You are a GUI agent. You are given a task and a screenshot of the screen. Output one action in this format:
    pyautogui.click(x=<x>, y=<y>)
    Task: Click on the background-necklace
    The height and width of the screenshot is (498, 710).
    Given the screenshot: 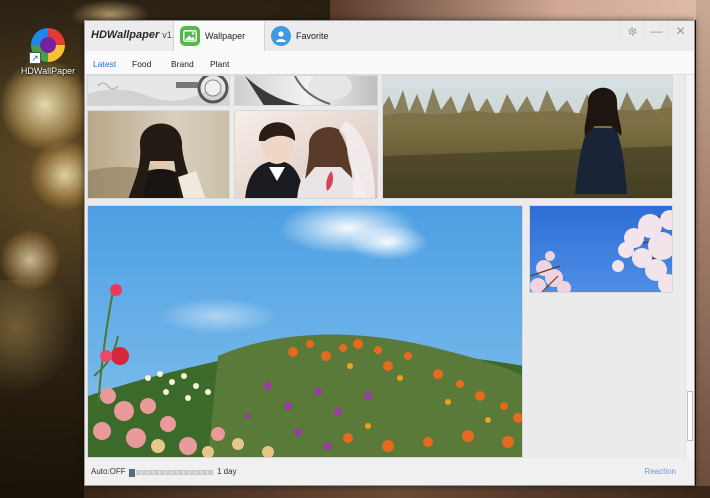 What is the action you would take?
    pyautogui.click(x=40, y=340)
    